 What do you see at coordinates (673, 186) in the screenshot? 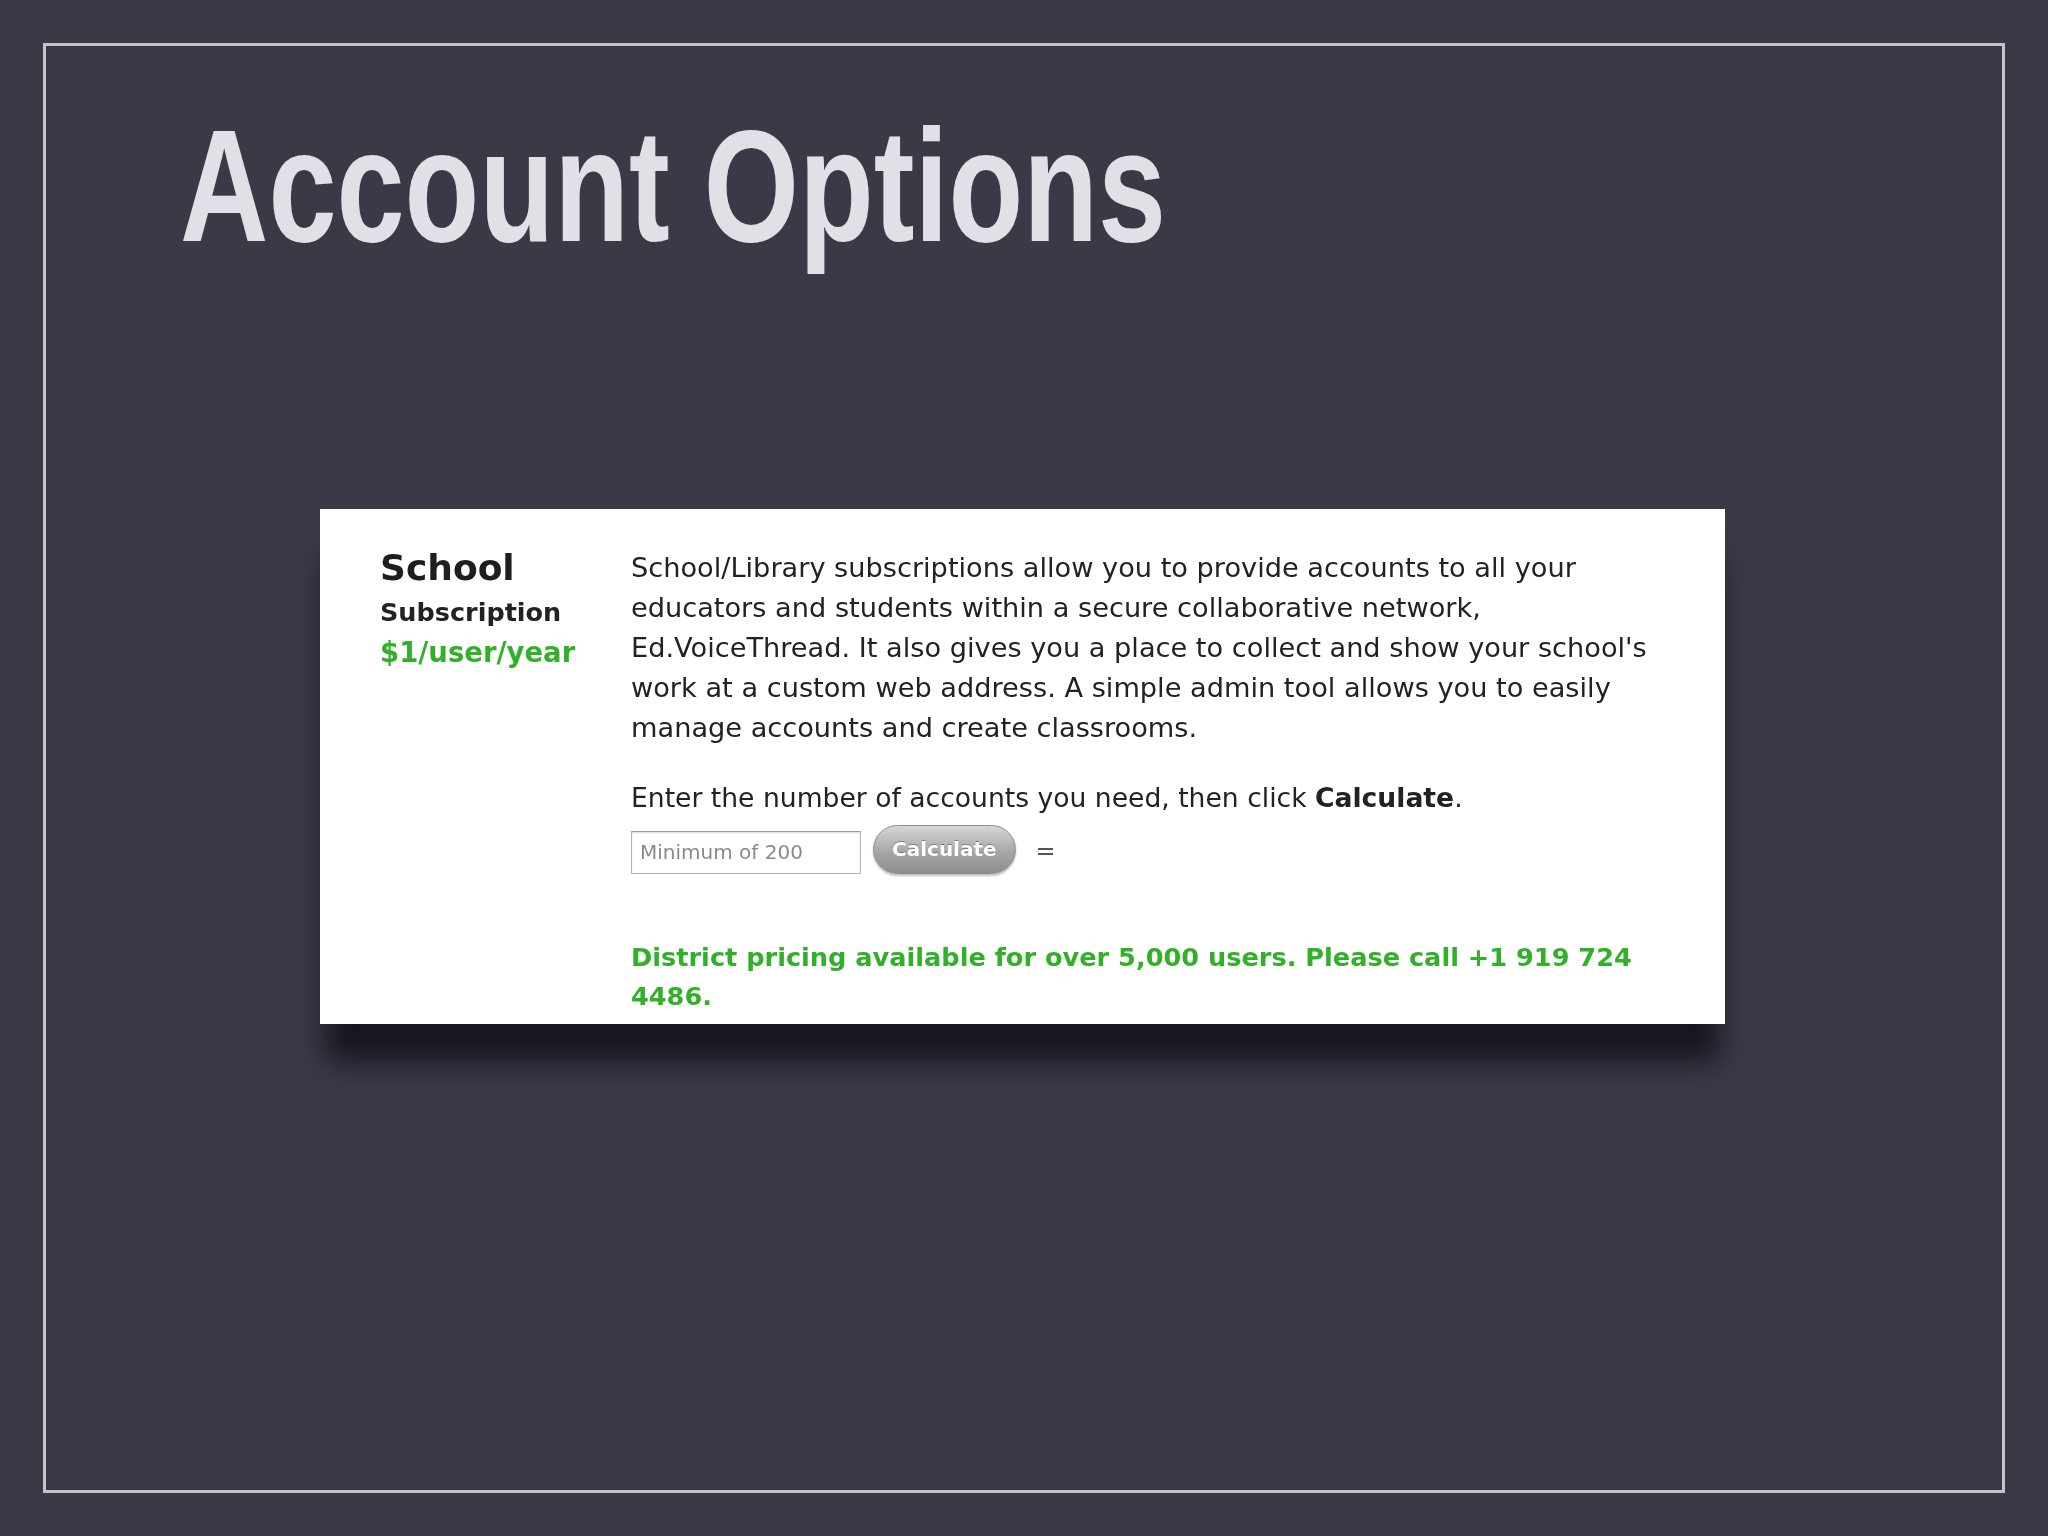
I see `slide-title: Account Options` at bounding box center [673, 186].